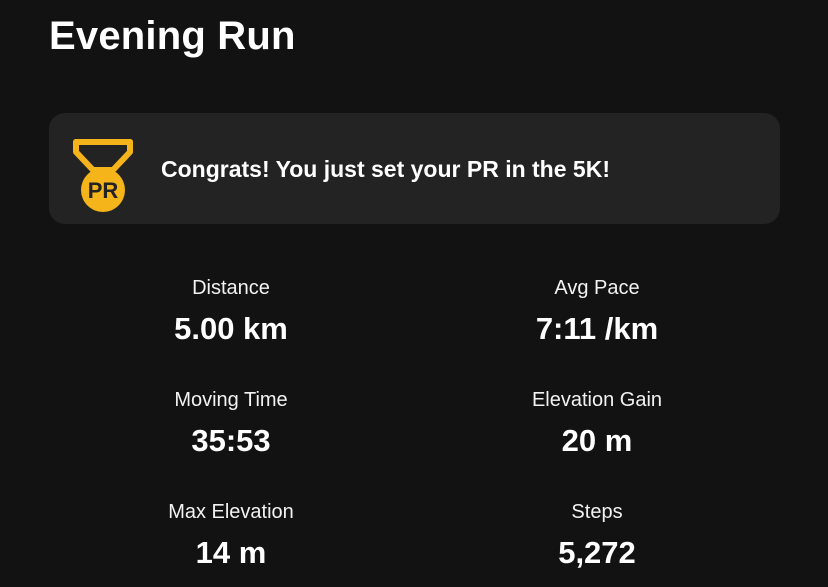 The height and width of the screenshot is (587, 828). What do you see at coordinates (231, 400) in the screenshot?
I see `stat-label: Moving Time` at bounding box center [231, 400].